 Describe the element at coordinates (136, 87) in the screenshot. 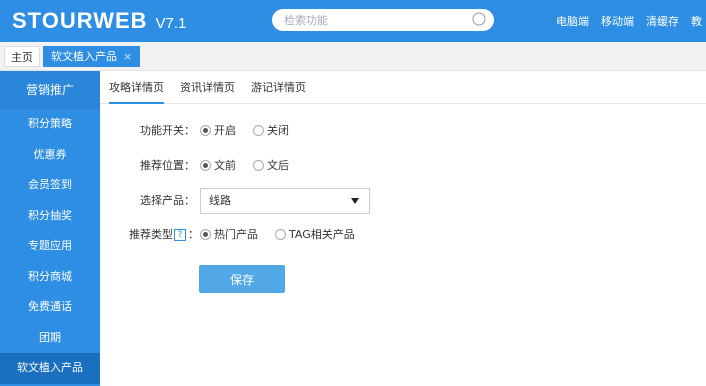

I see `tab-guide-detail: 攻略详情页` at that location.